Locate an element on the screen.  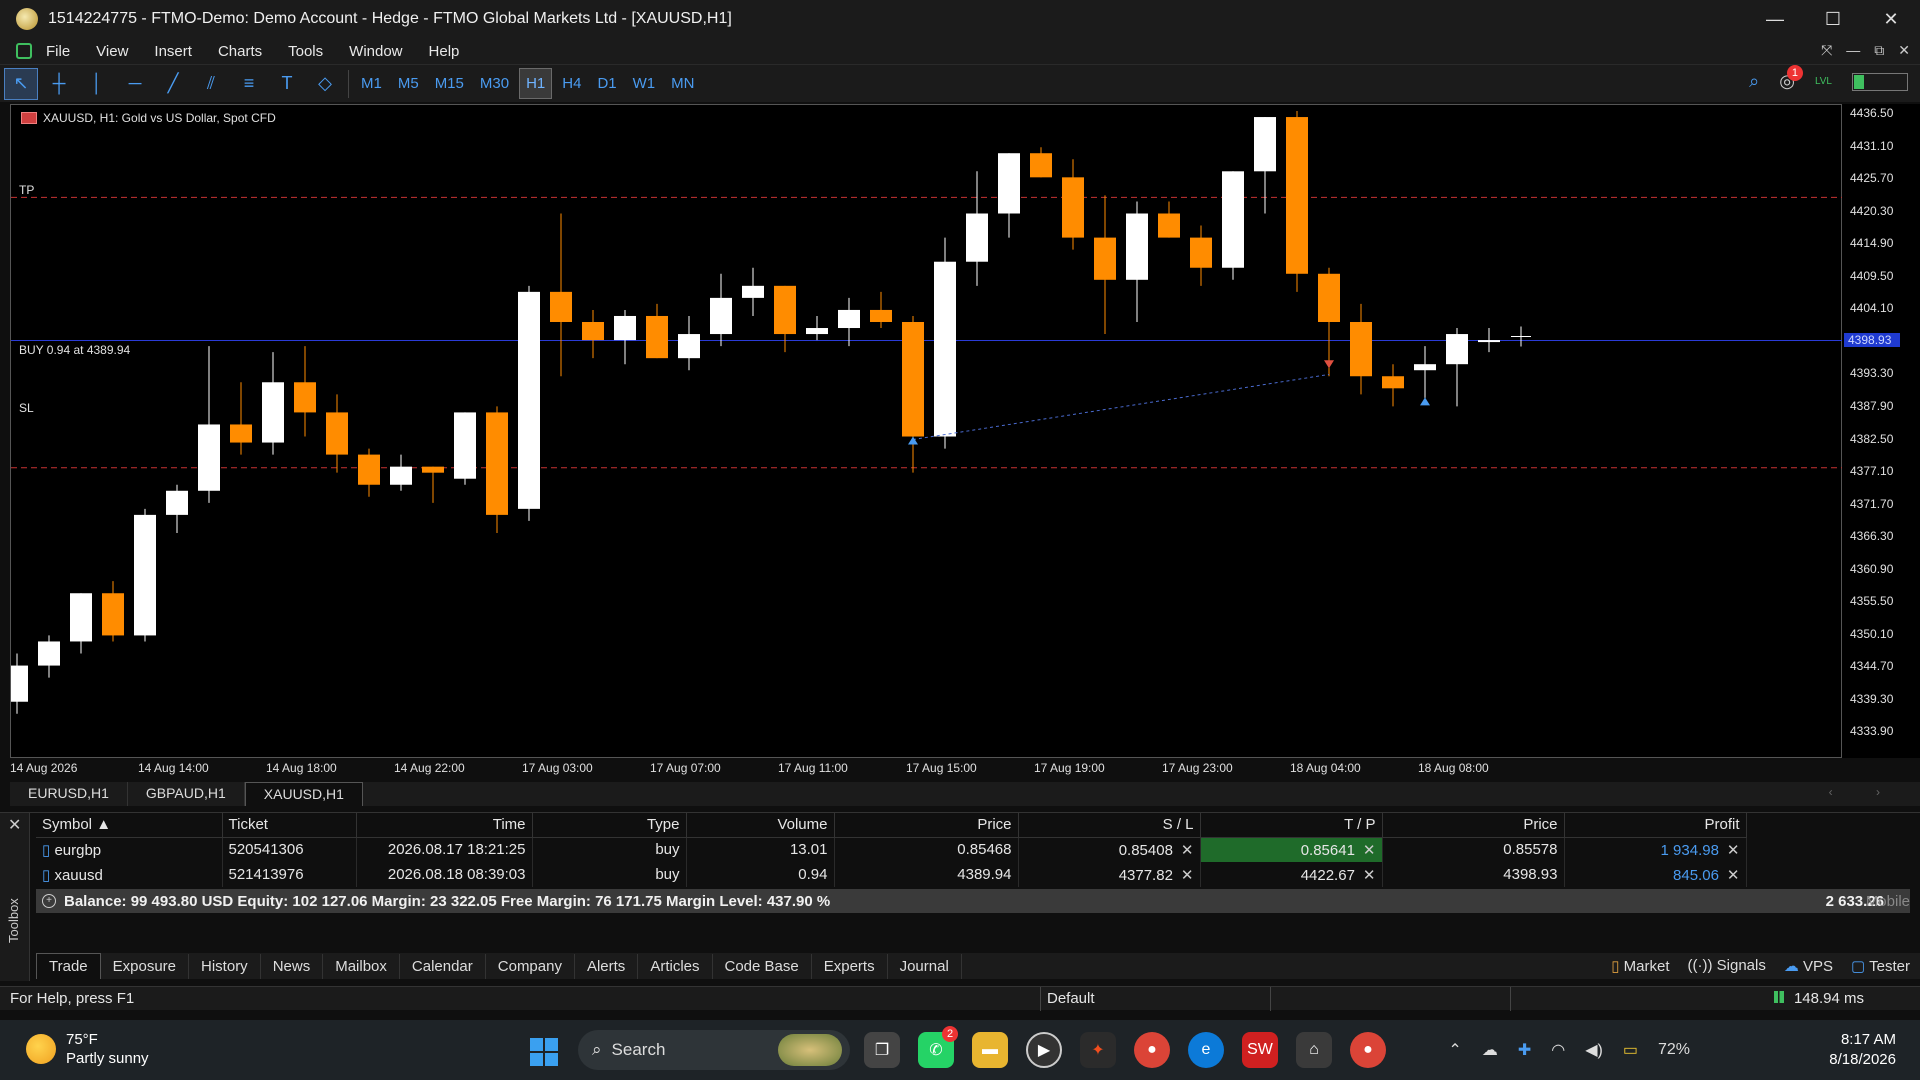
child-restore-icon: ⧉ is located at coordinates (1879, 50).